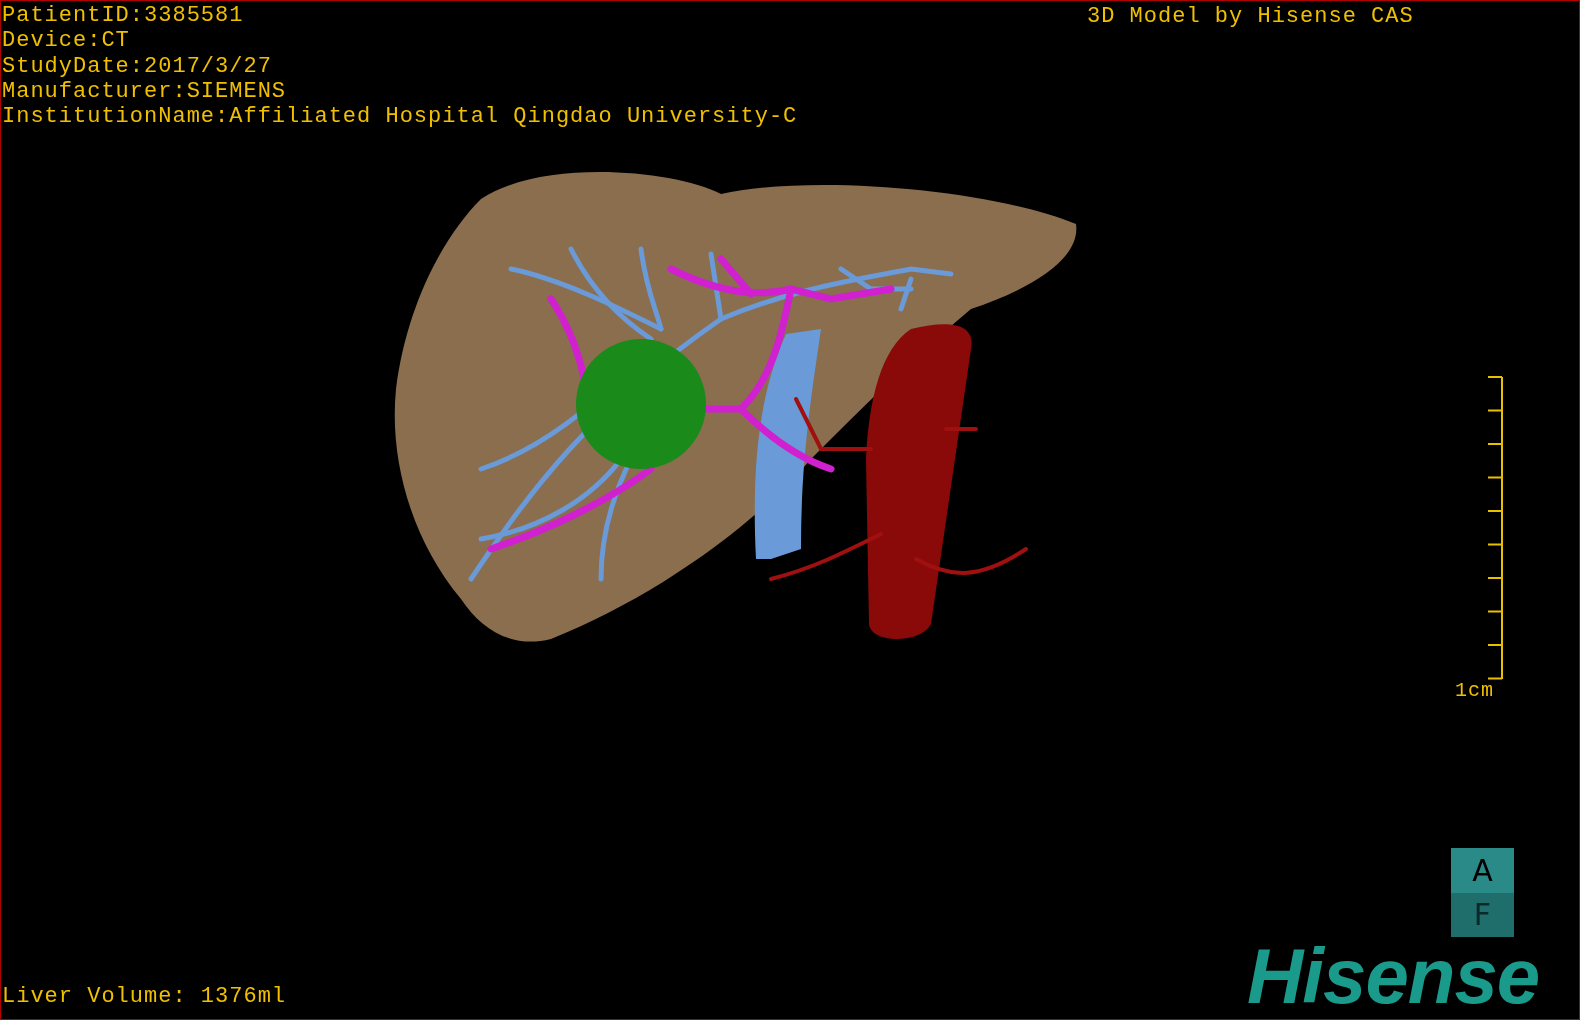 The image size is (1580, 1020). I want to click on cube-face-label: F, so click(1482, 914).